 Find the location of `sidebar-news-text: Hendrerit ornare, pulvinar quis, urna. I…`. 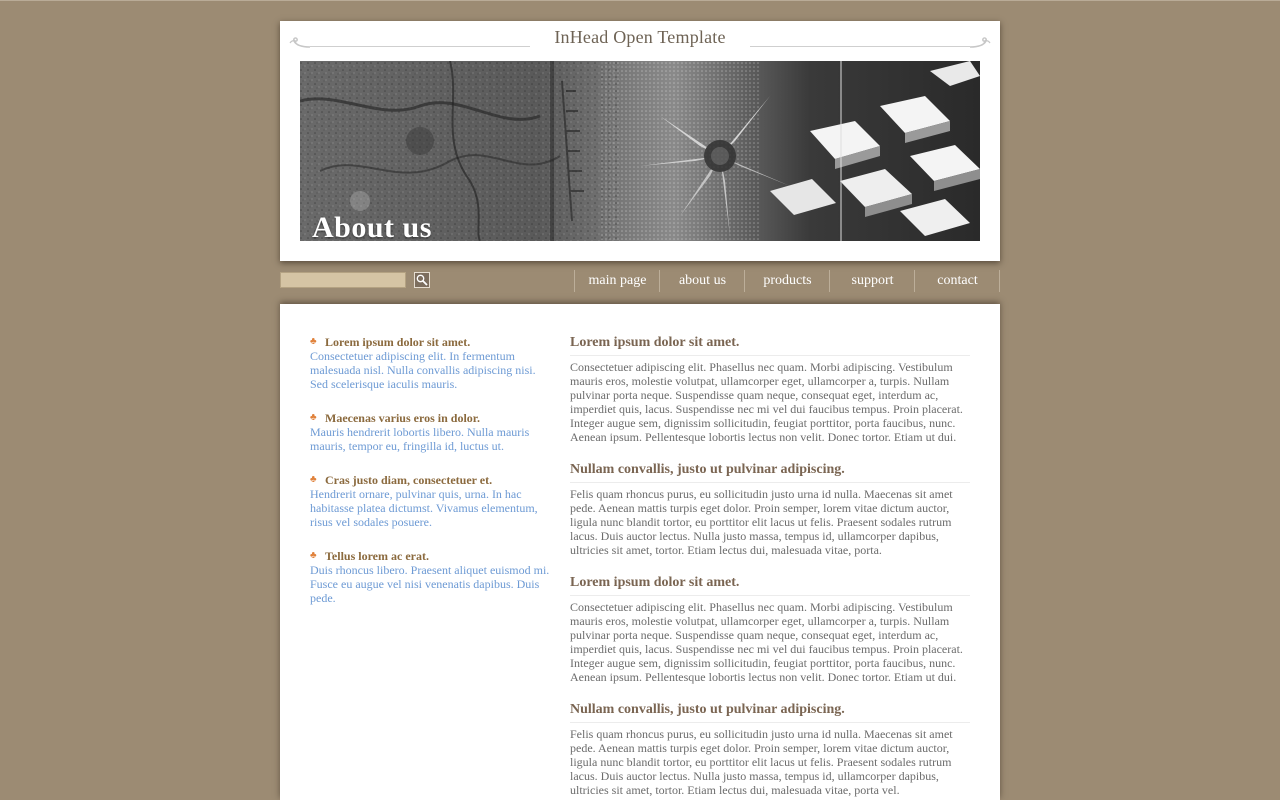

sidebar-news-text: Hendrerit ornare, pulvinar quis, urna. I… is located at coordinates (430, 508).